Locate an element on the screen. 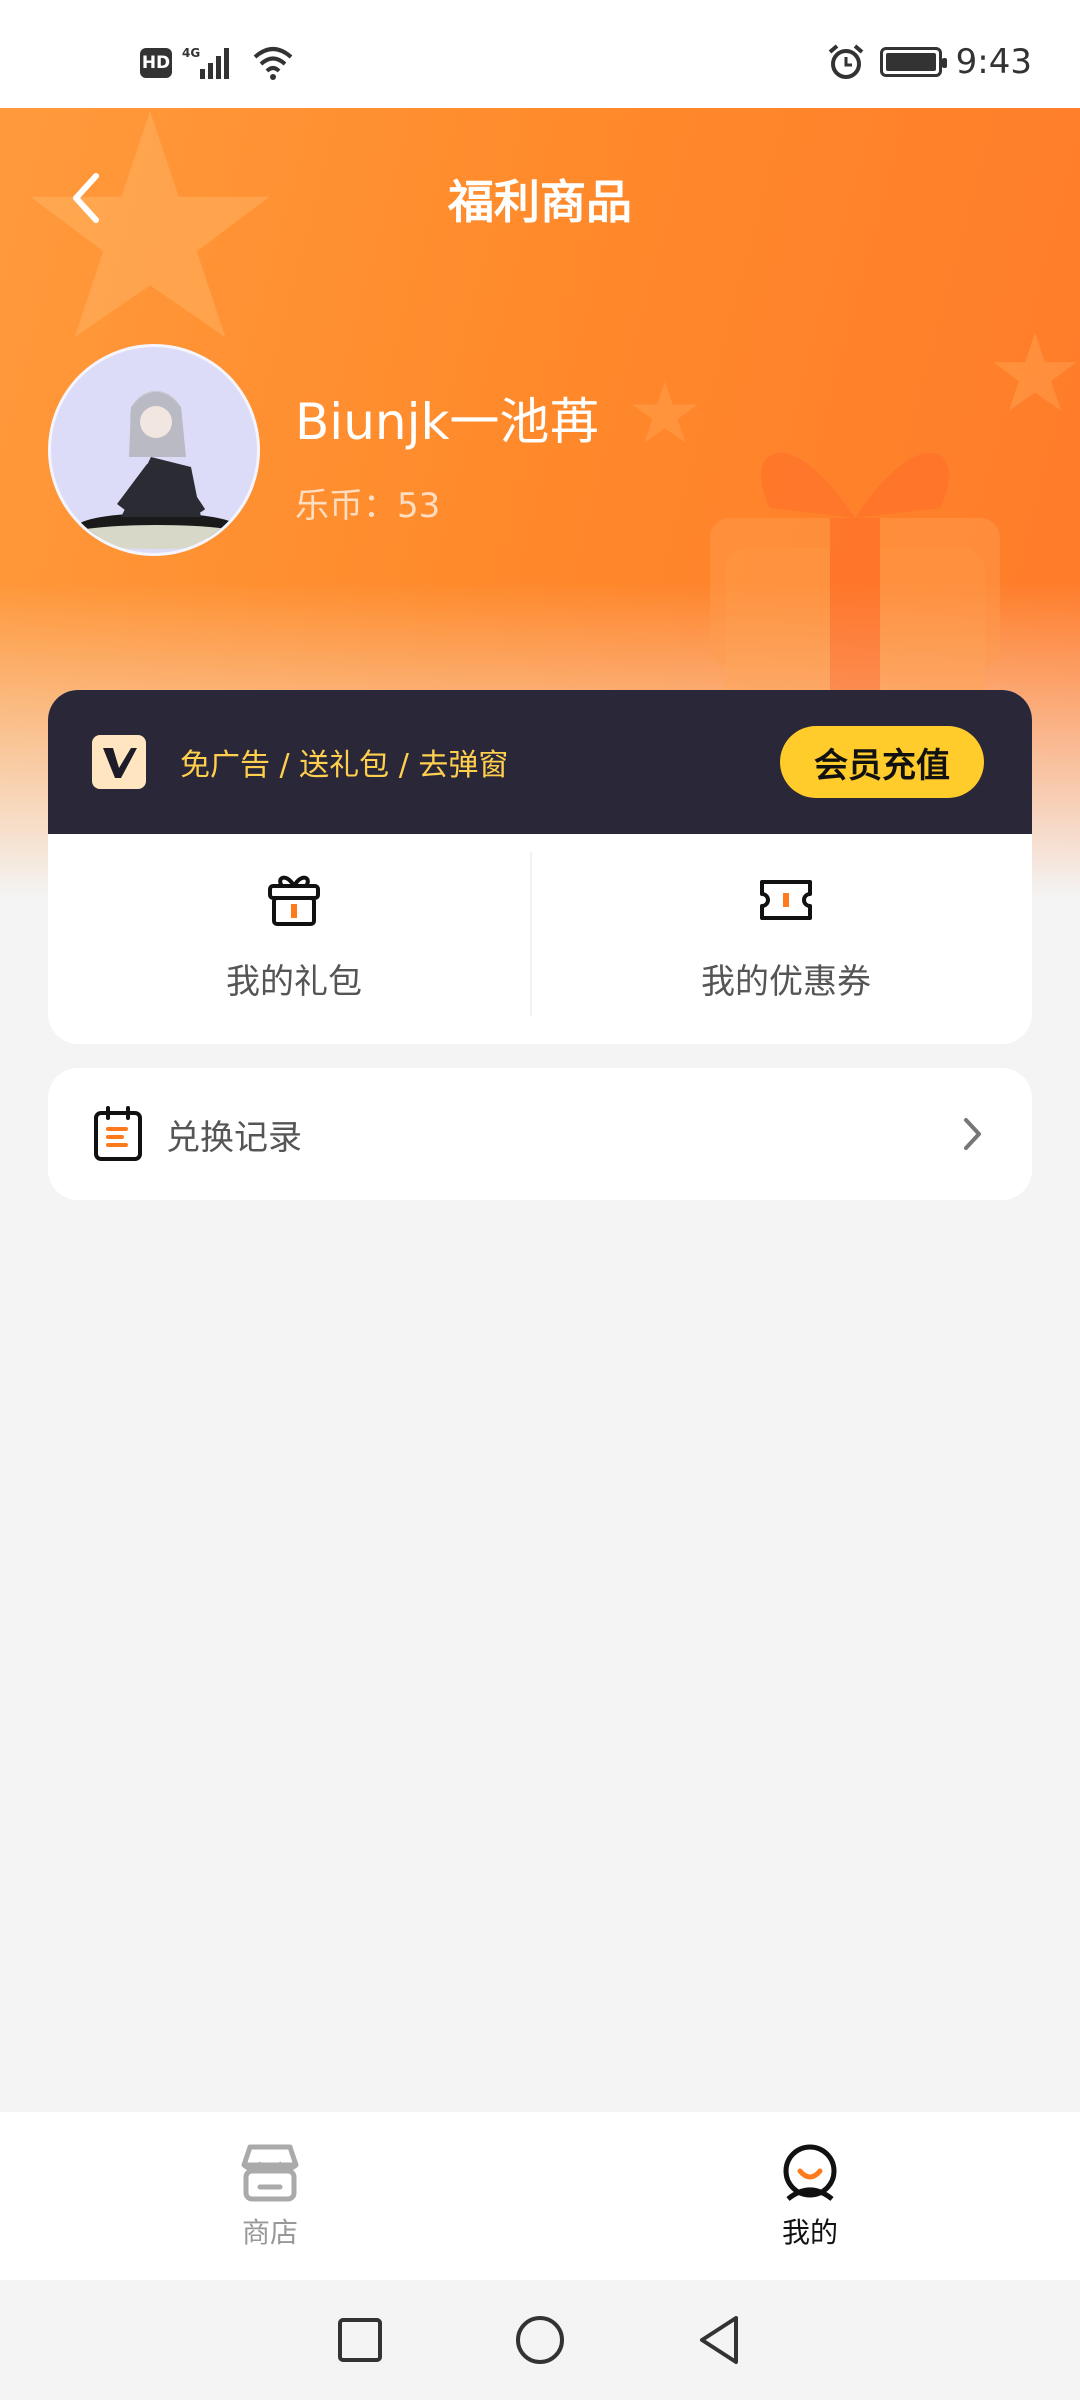 The height and width of the screenshot is (2400, 1080). coin-balance: 乐币：53 is located at coordinates (367, 502).